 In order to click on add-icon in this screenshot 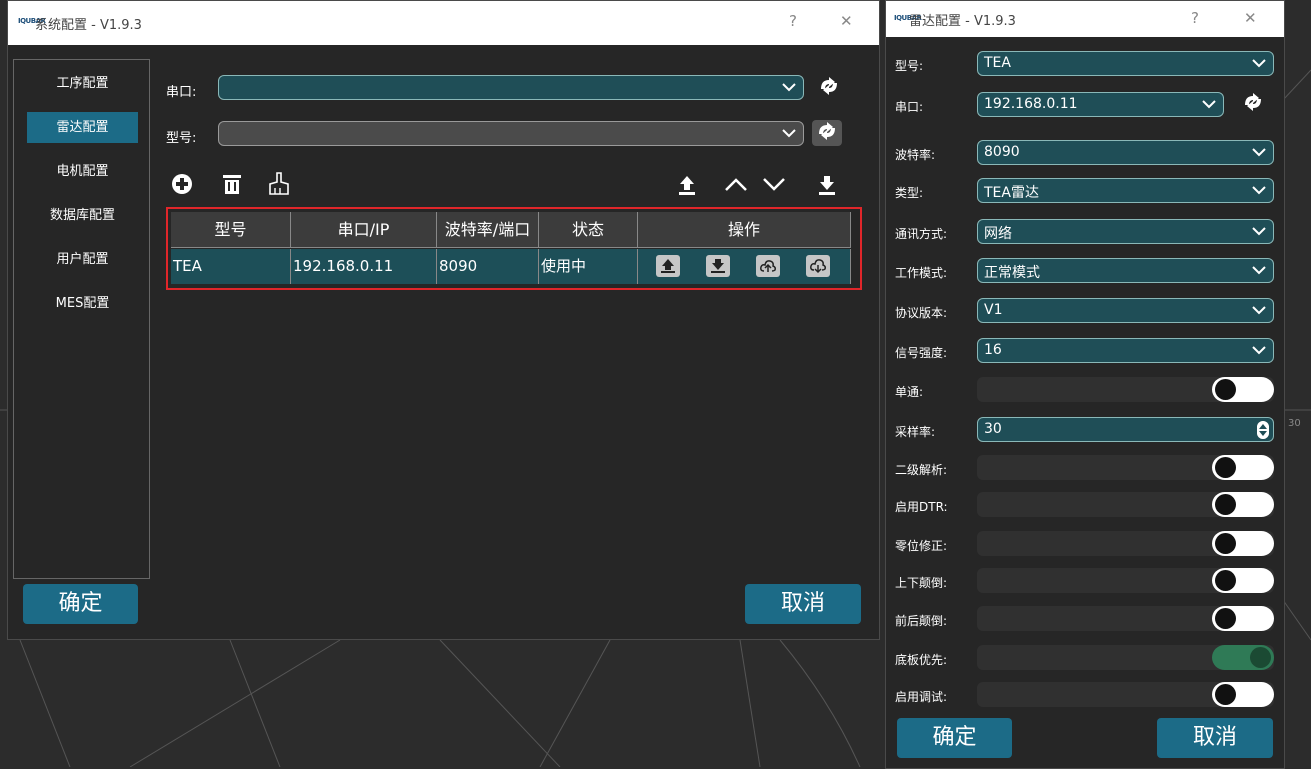, I will do `click(182, 184)`.